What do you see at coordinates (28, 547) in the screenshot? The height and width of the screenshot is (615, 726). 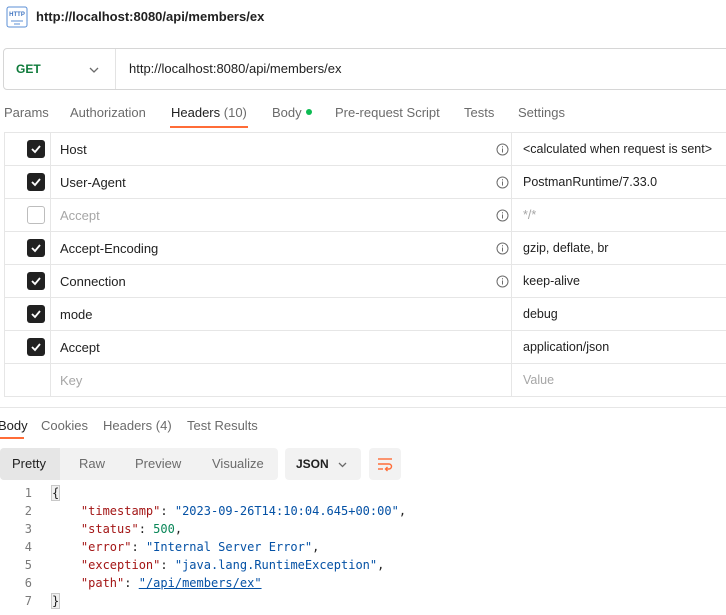 I see `line-number: 4` at bounding box center [28, 547].